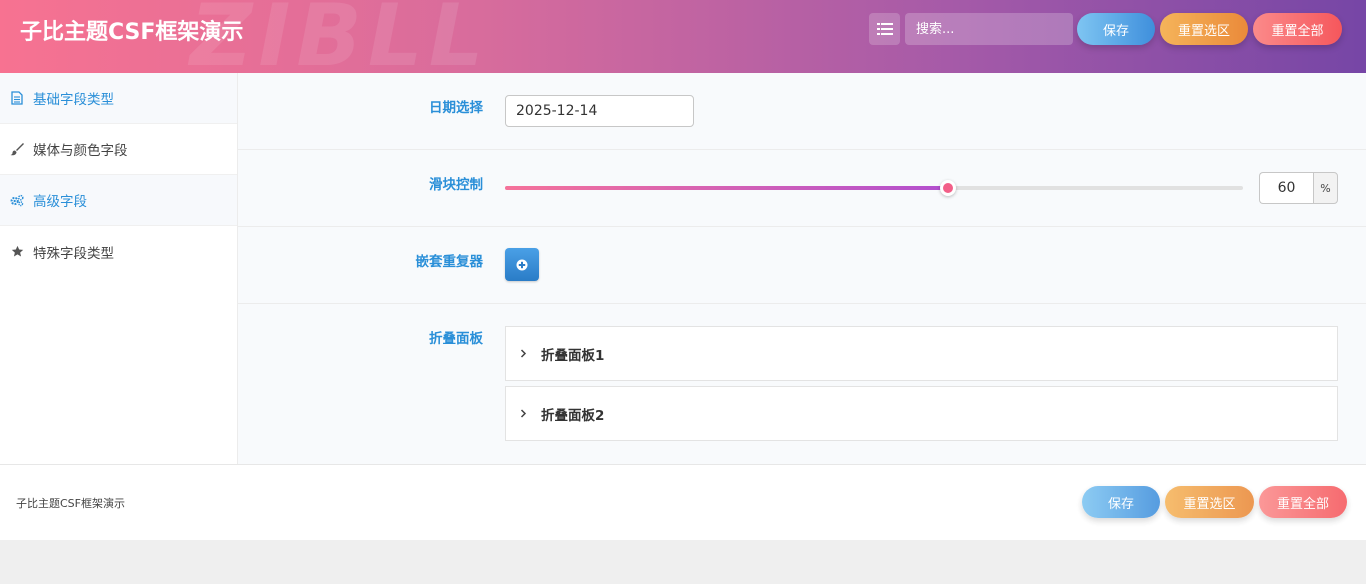 The height and width of the screenshot is (584, 1366). What do you see at coordinates (1303, 502) in the screenshot?
I see `footer-reset-all-button: 重置全部` at bounding box center [1303, 502].